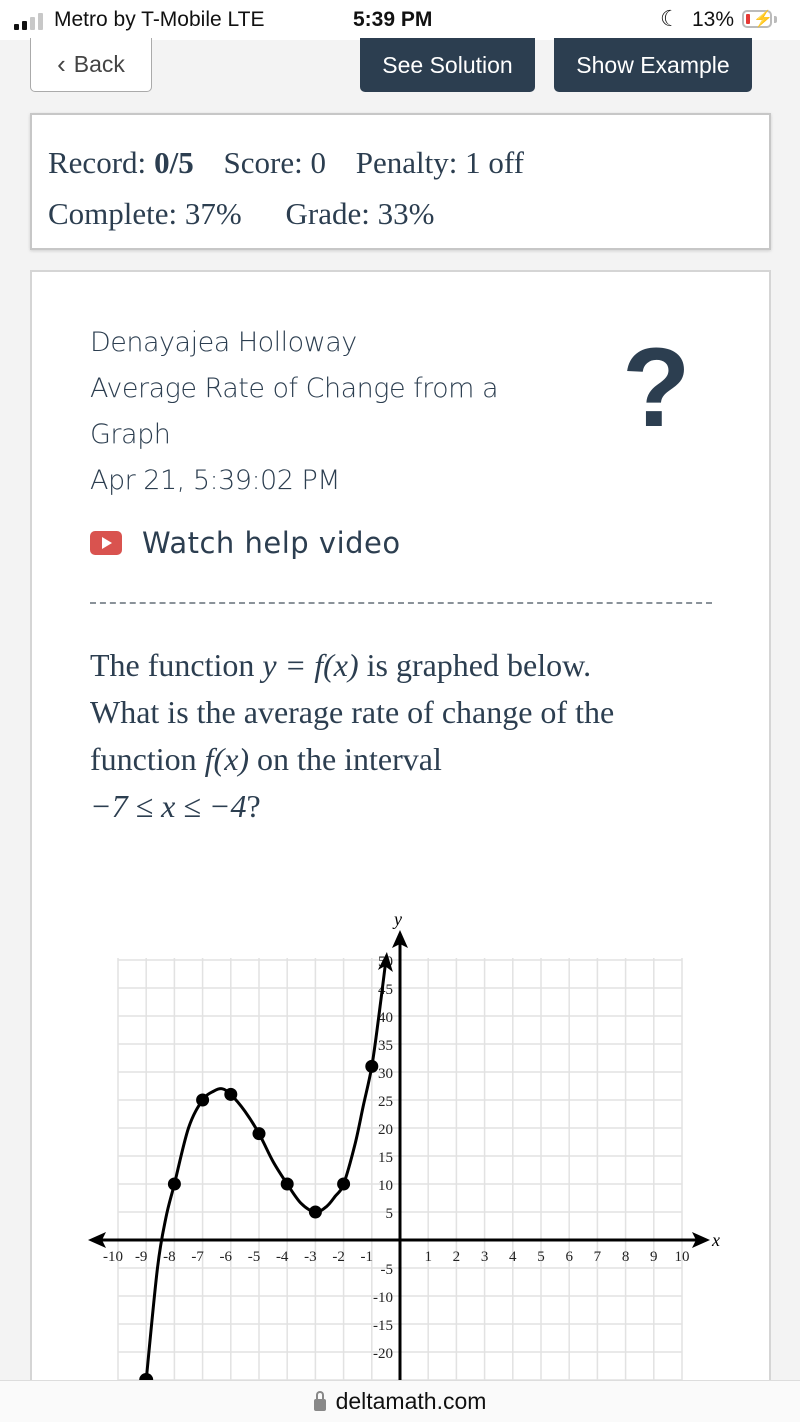  What do you see at coordinates (168, 806) in the screenshot?
I see `interval-expression: −7 ≤ x ≤ −4` at bounding box center [168, 806].